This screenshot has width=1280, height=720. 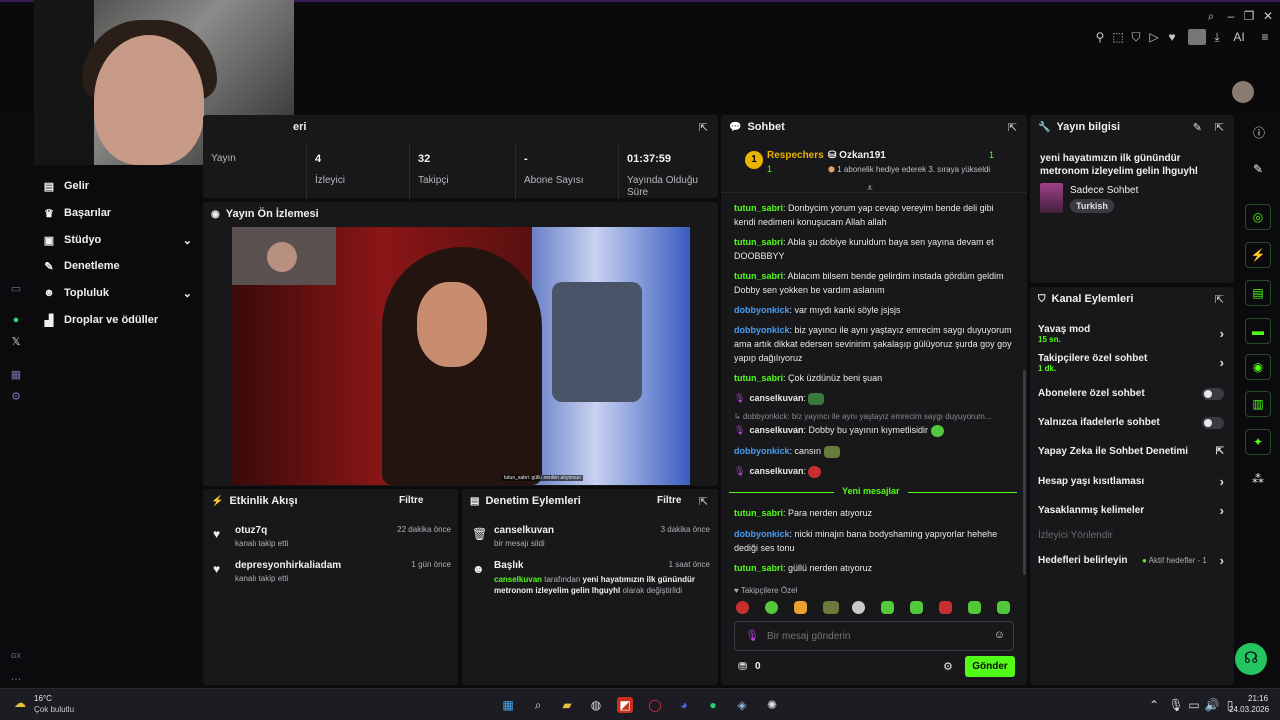 I want to click on wrench-icon: ✦, so click(x=1258, y=442).